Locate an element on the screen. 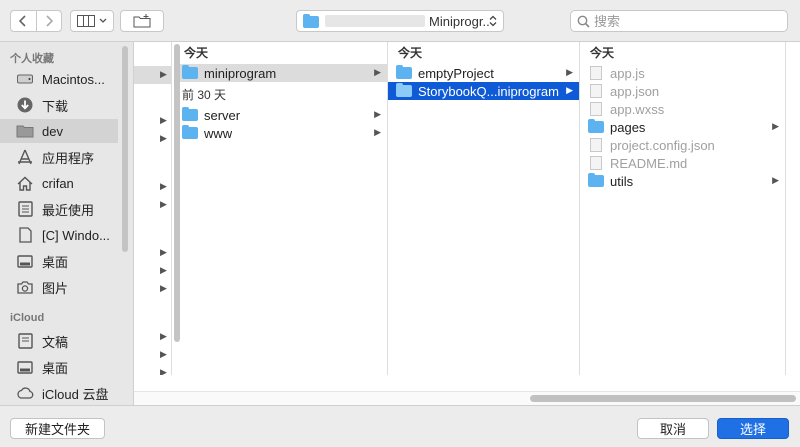  sidebar-item-icloud-drive: iCloud 云盘 is located at coordinates (59, 393).